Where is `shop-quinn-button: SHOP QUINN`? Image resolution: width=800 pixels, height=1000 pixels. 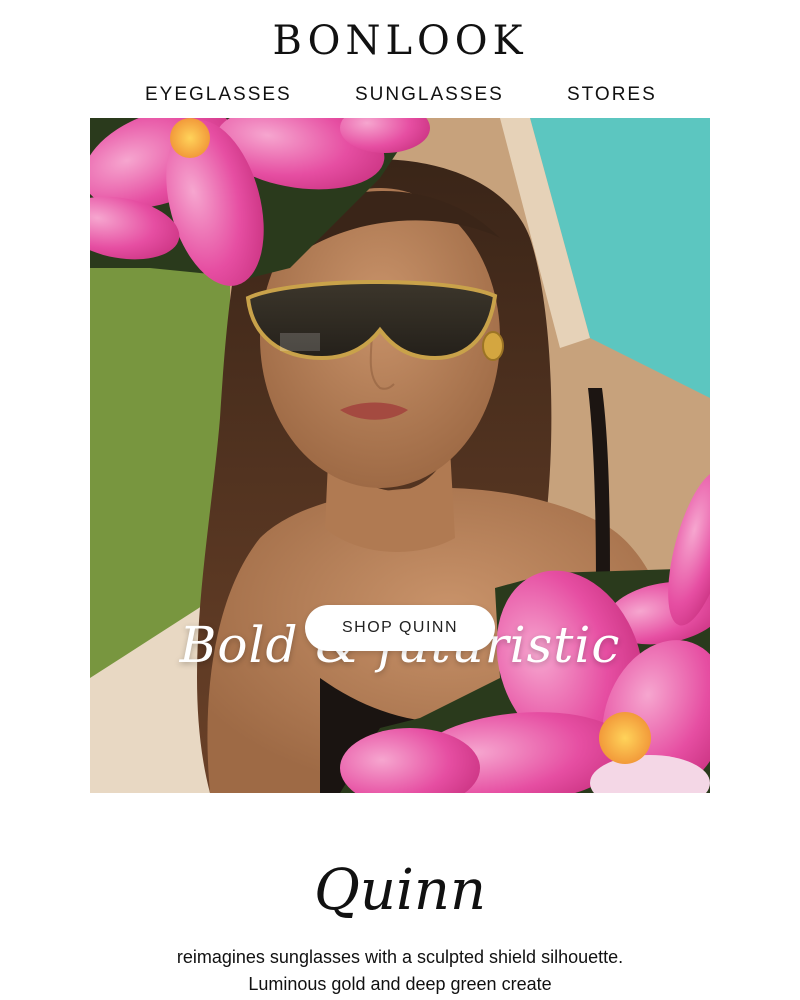 shop-quinn-button: SHOP QUINN is located at coordinates (400, 628).